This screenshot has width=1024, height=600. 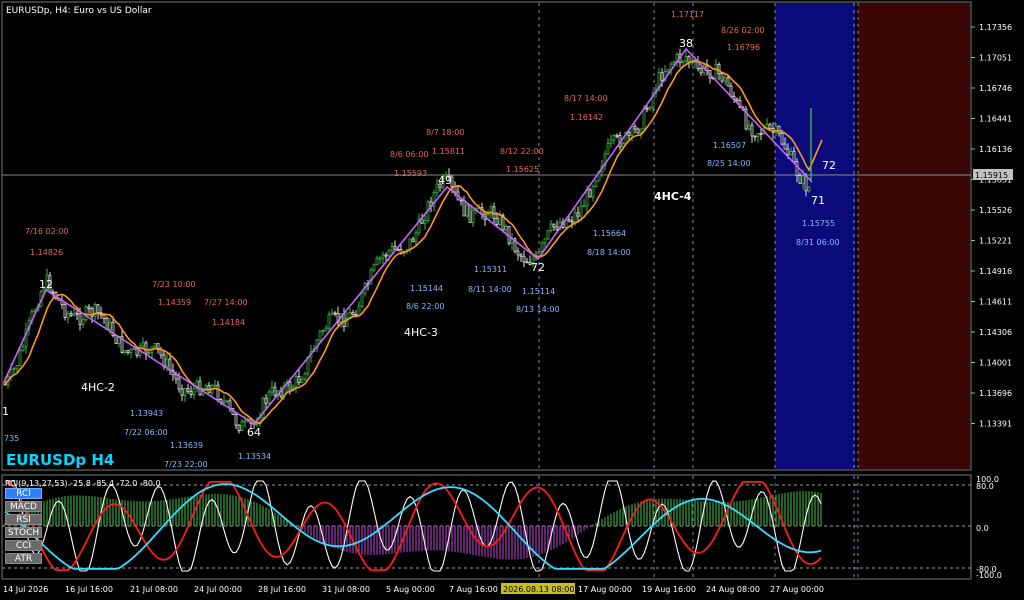 I want to click on time-tick-label: 14 Jul 2026, so click(x=25, y=589).